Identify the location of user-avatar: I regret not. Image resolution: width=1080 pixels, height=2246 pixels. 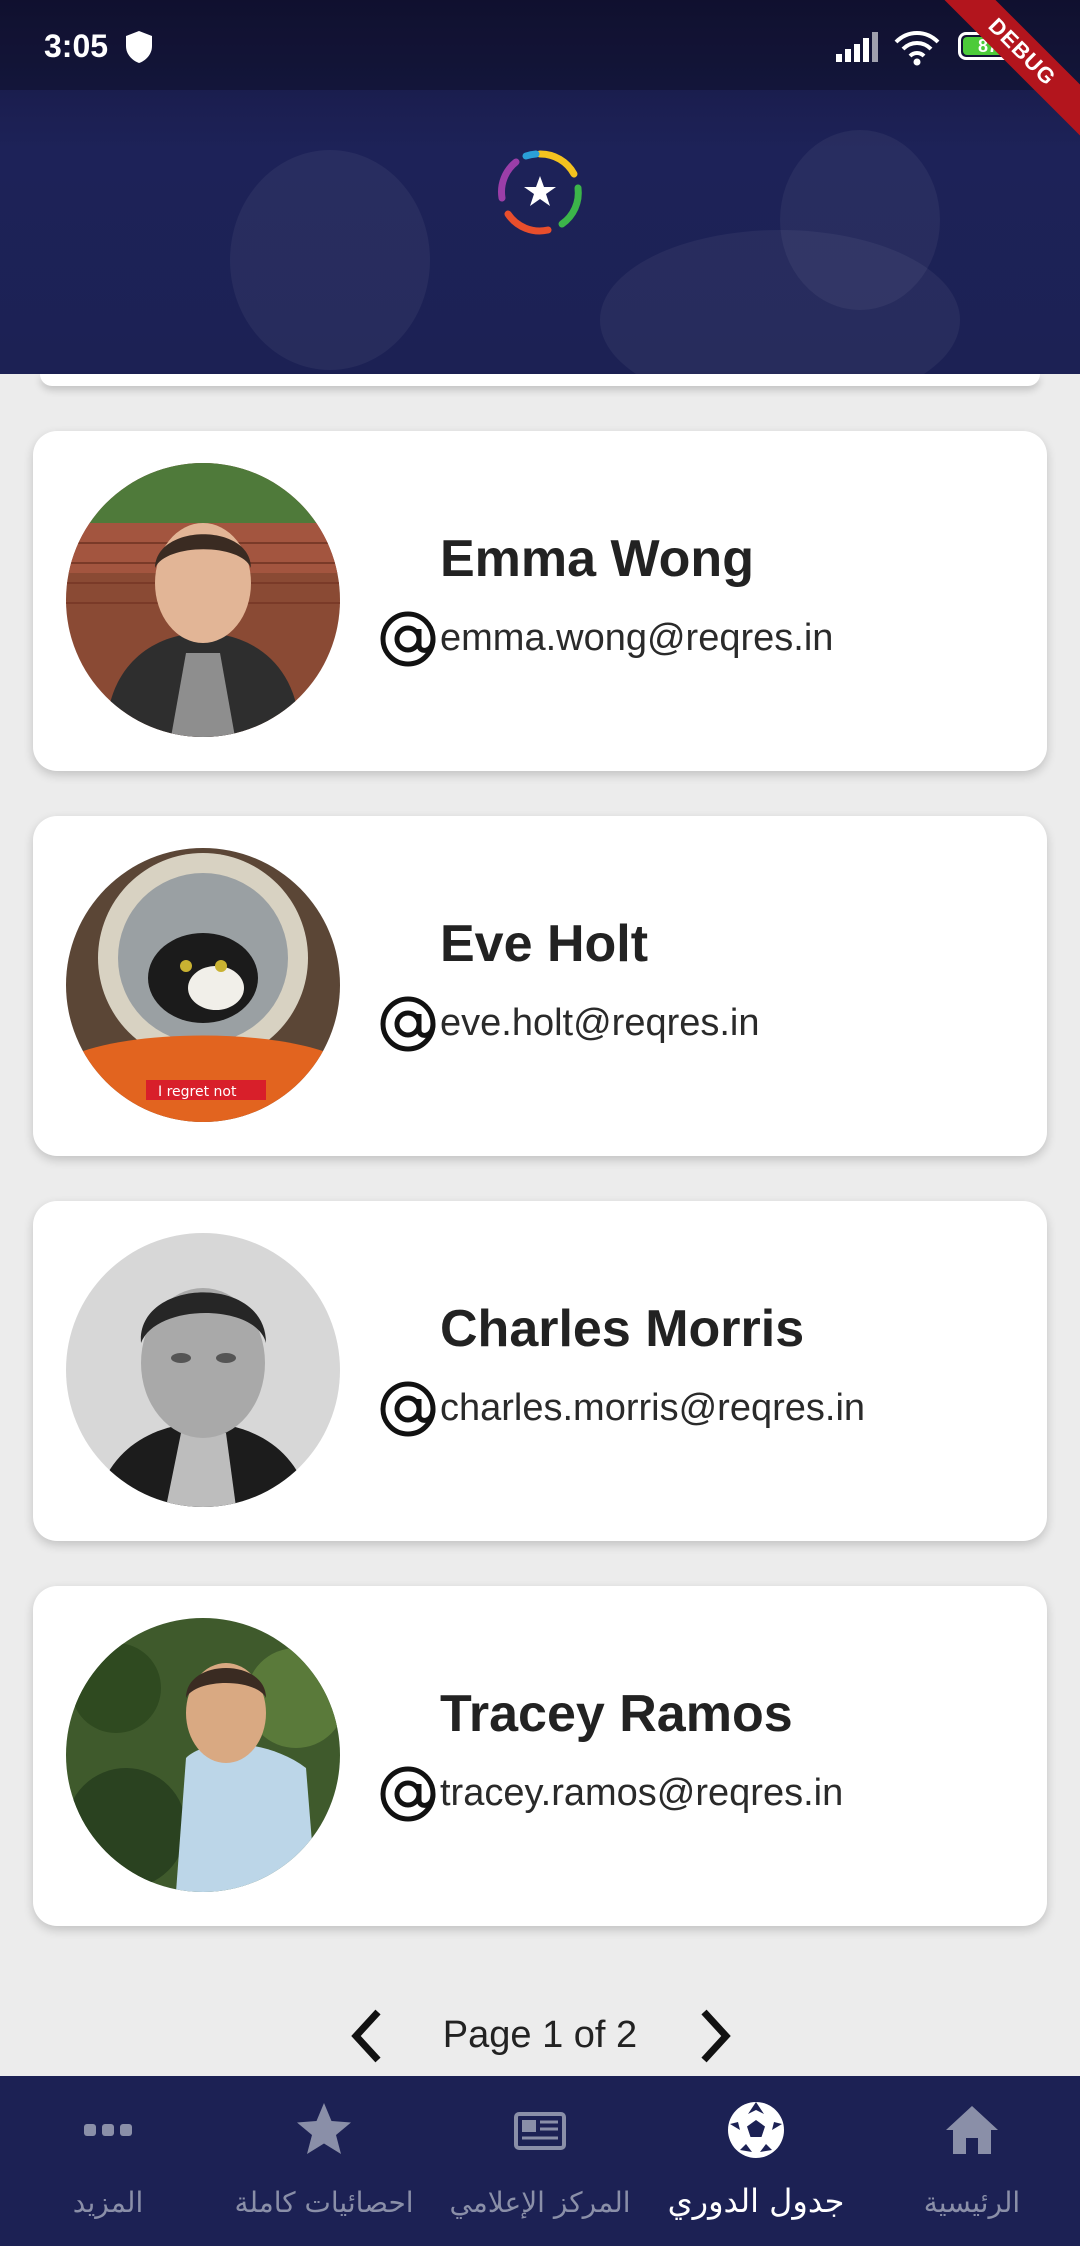
(203, 985).